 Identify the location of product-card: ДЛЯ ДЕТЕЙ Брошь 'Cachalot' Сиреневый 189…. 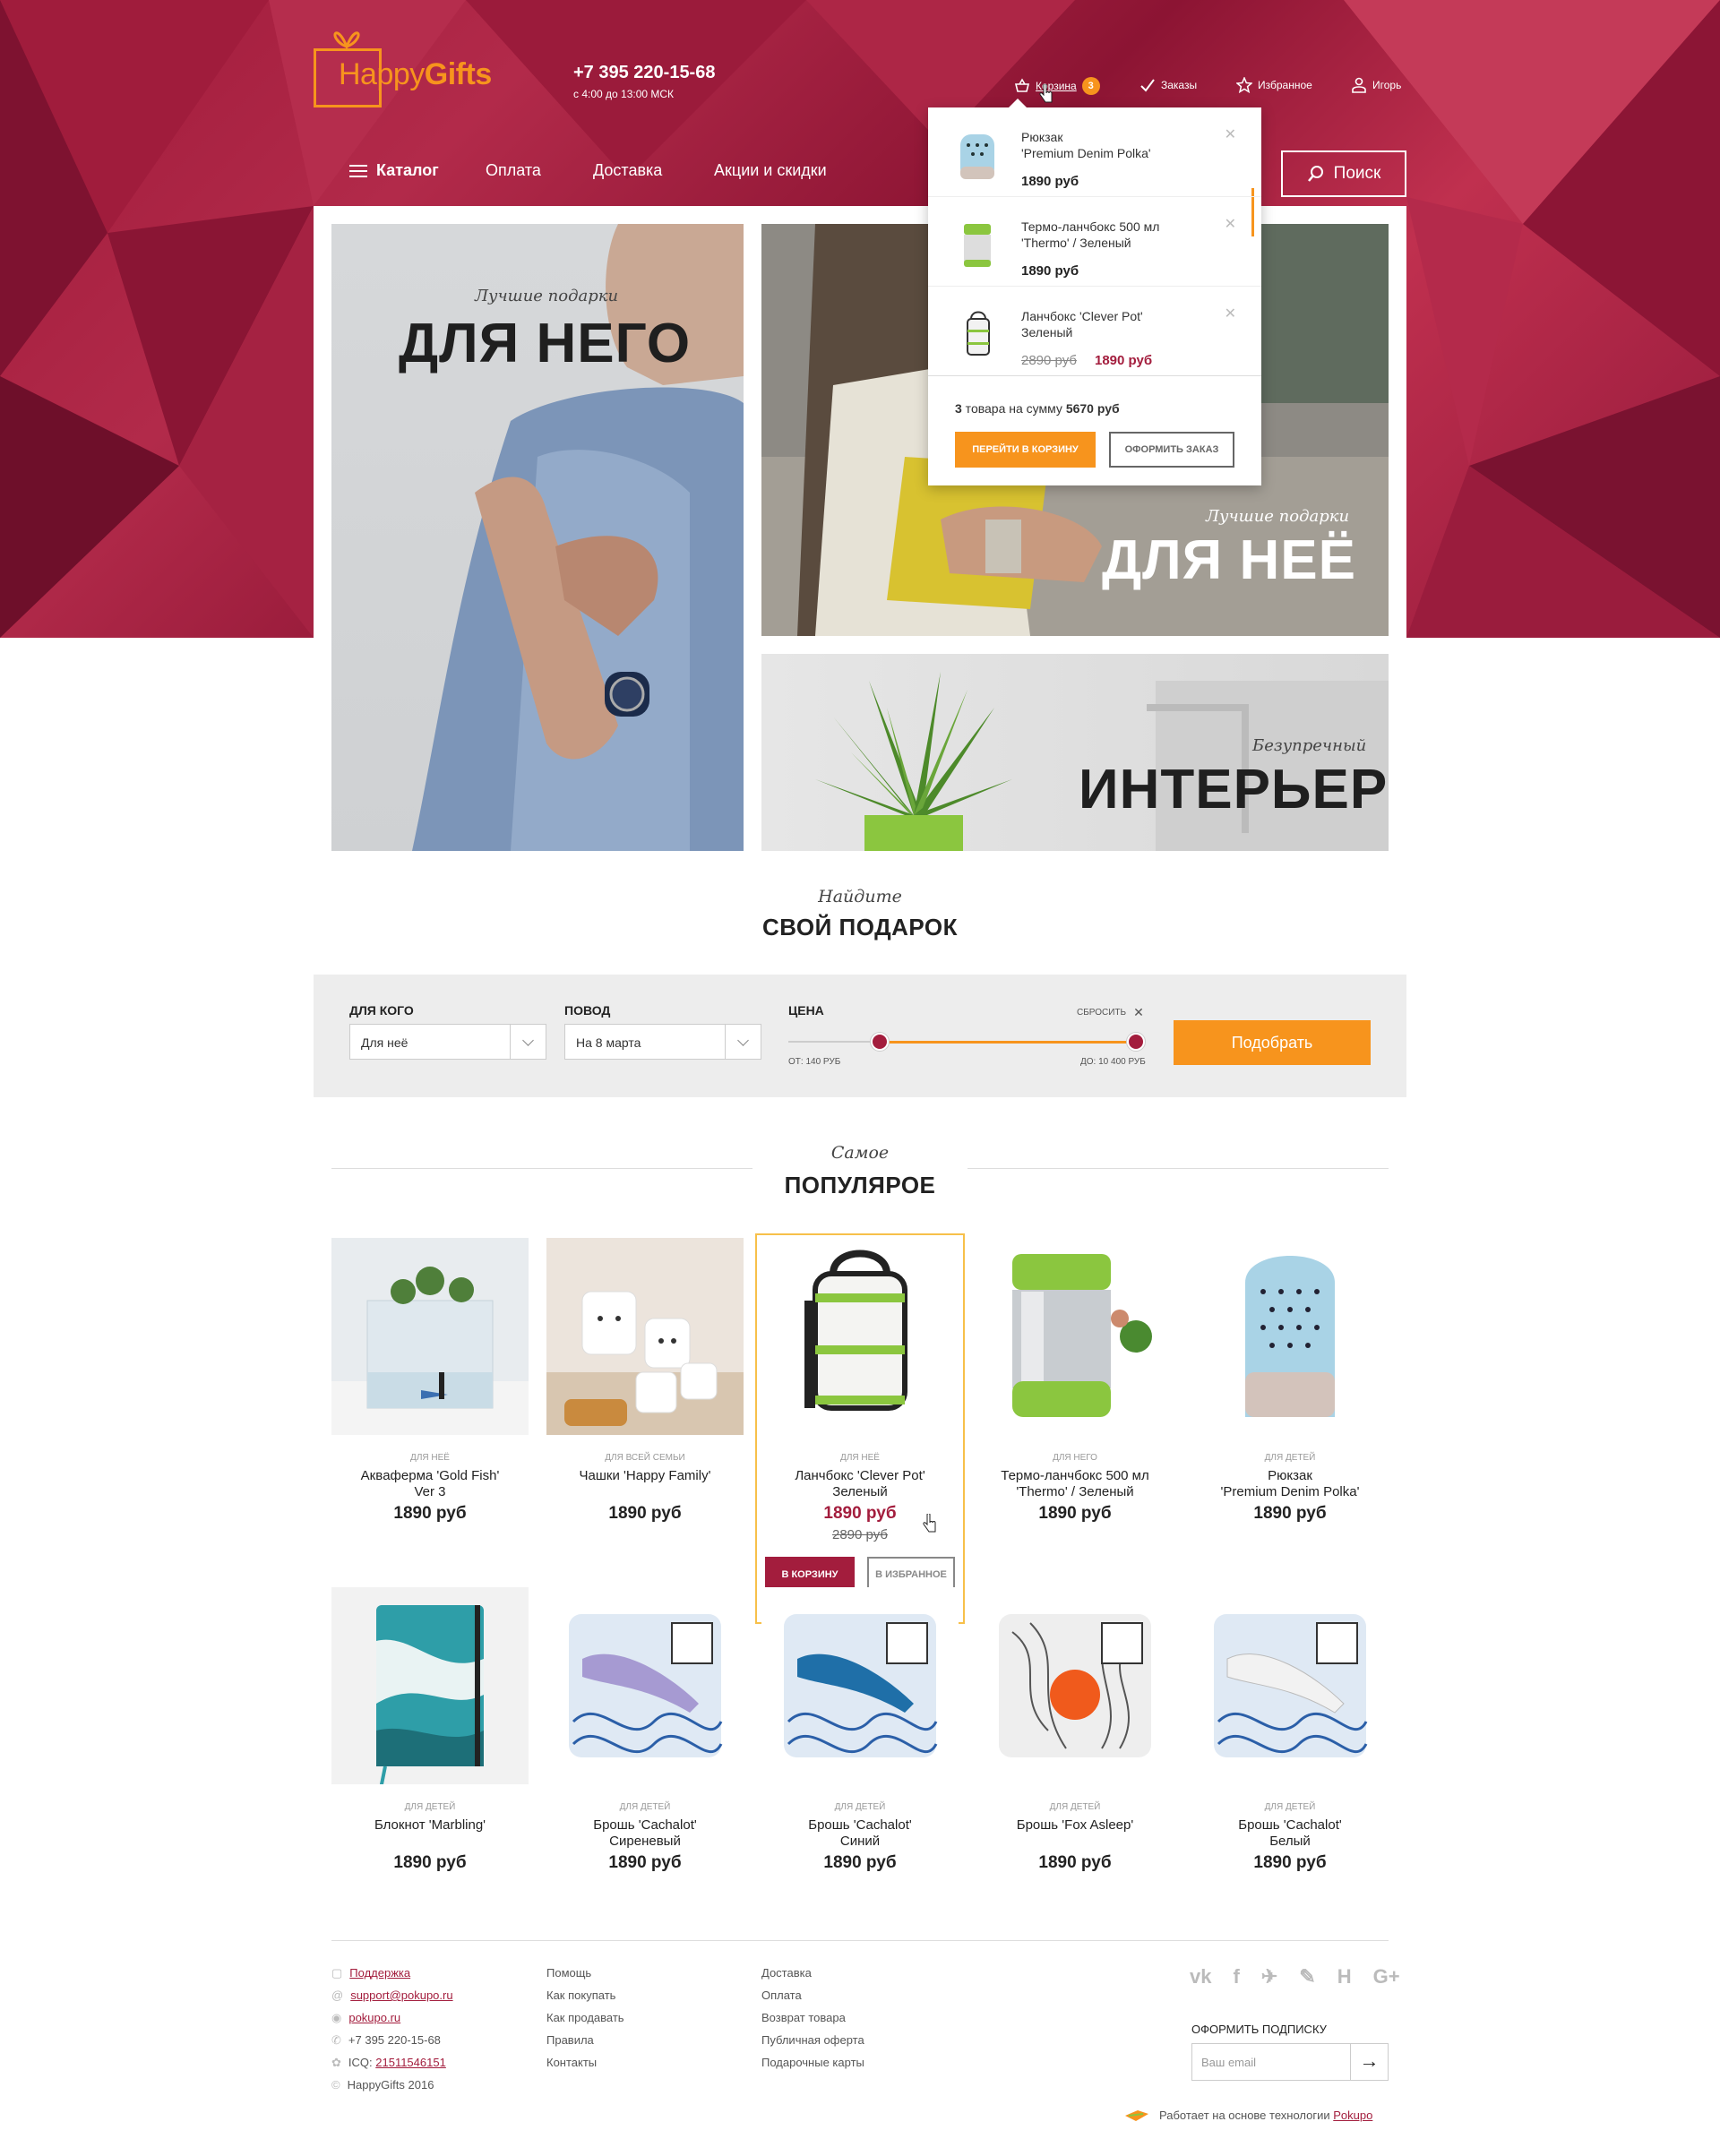
(645, 1730).